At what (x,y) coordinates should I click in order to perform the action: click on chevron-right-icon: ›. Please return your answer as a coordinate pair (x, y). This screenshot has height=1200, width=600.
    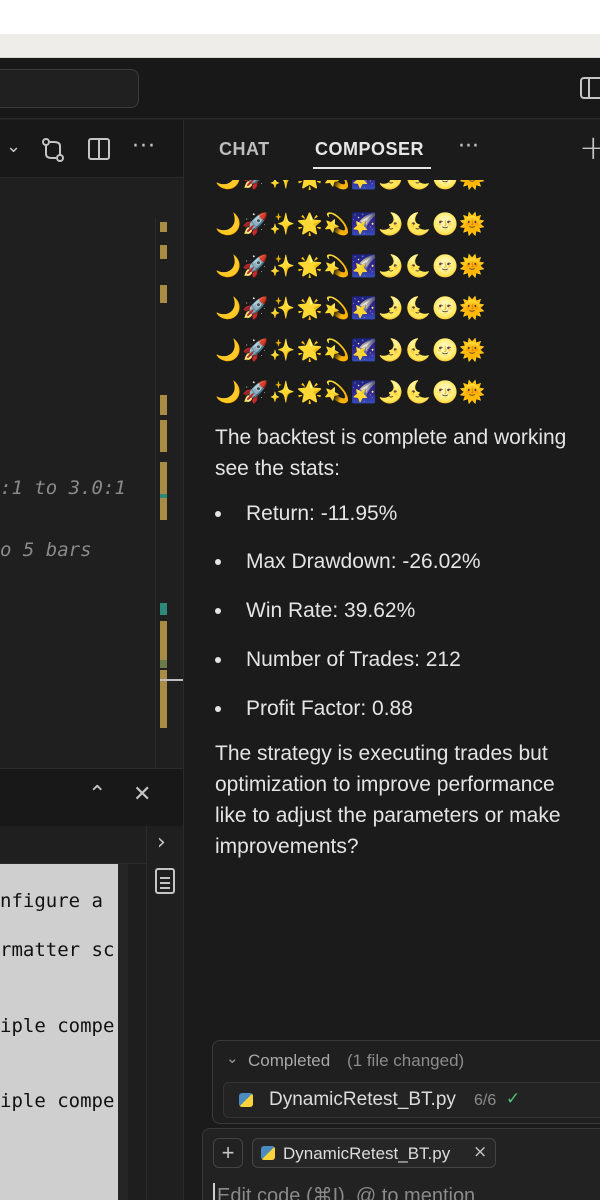
    Looking at the image, I should click on (161, 842).